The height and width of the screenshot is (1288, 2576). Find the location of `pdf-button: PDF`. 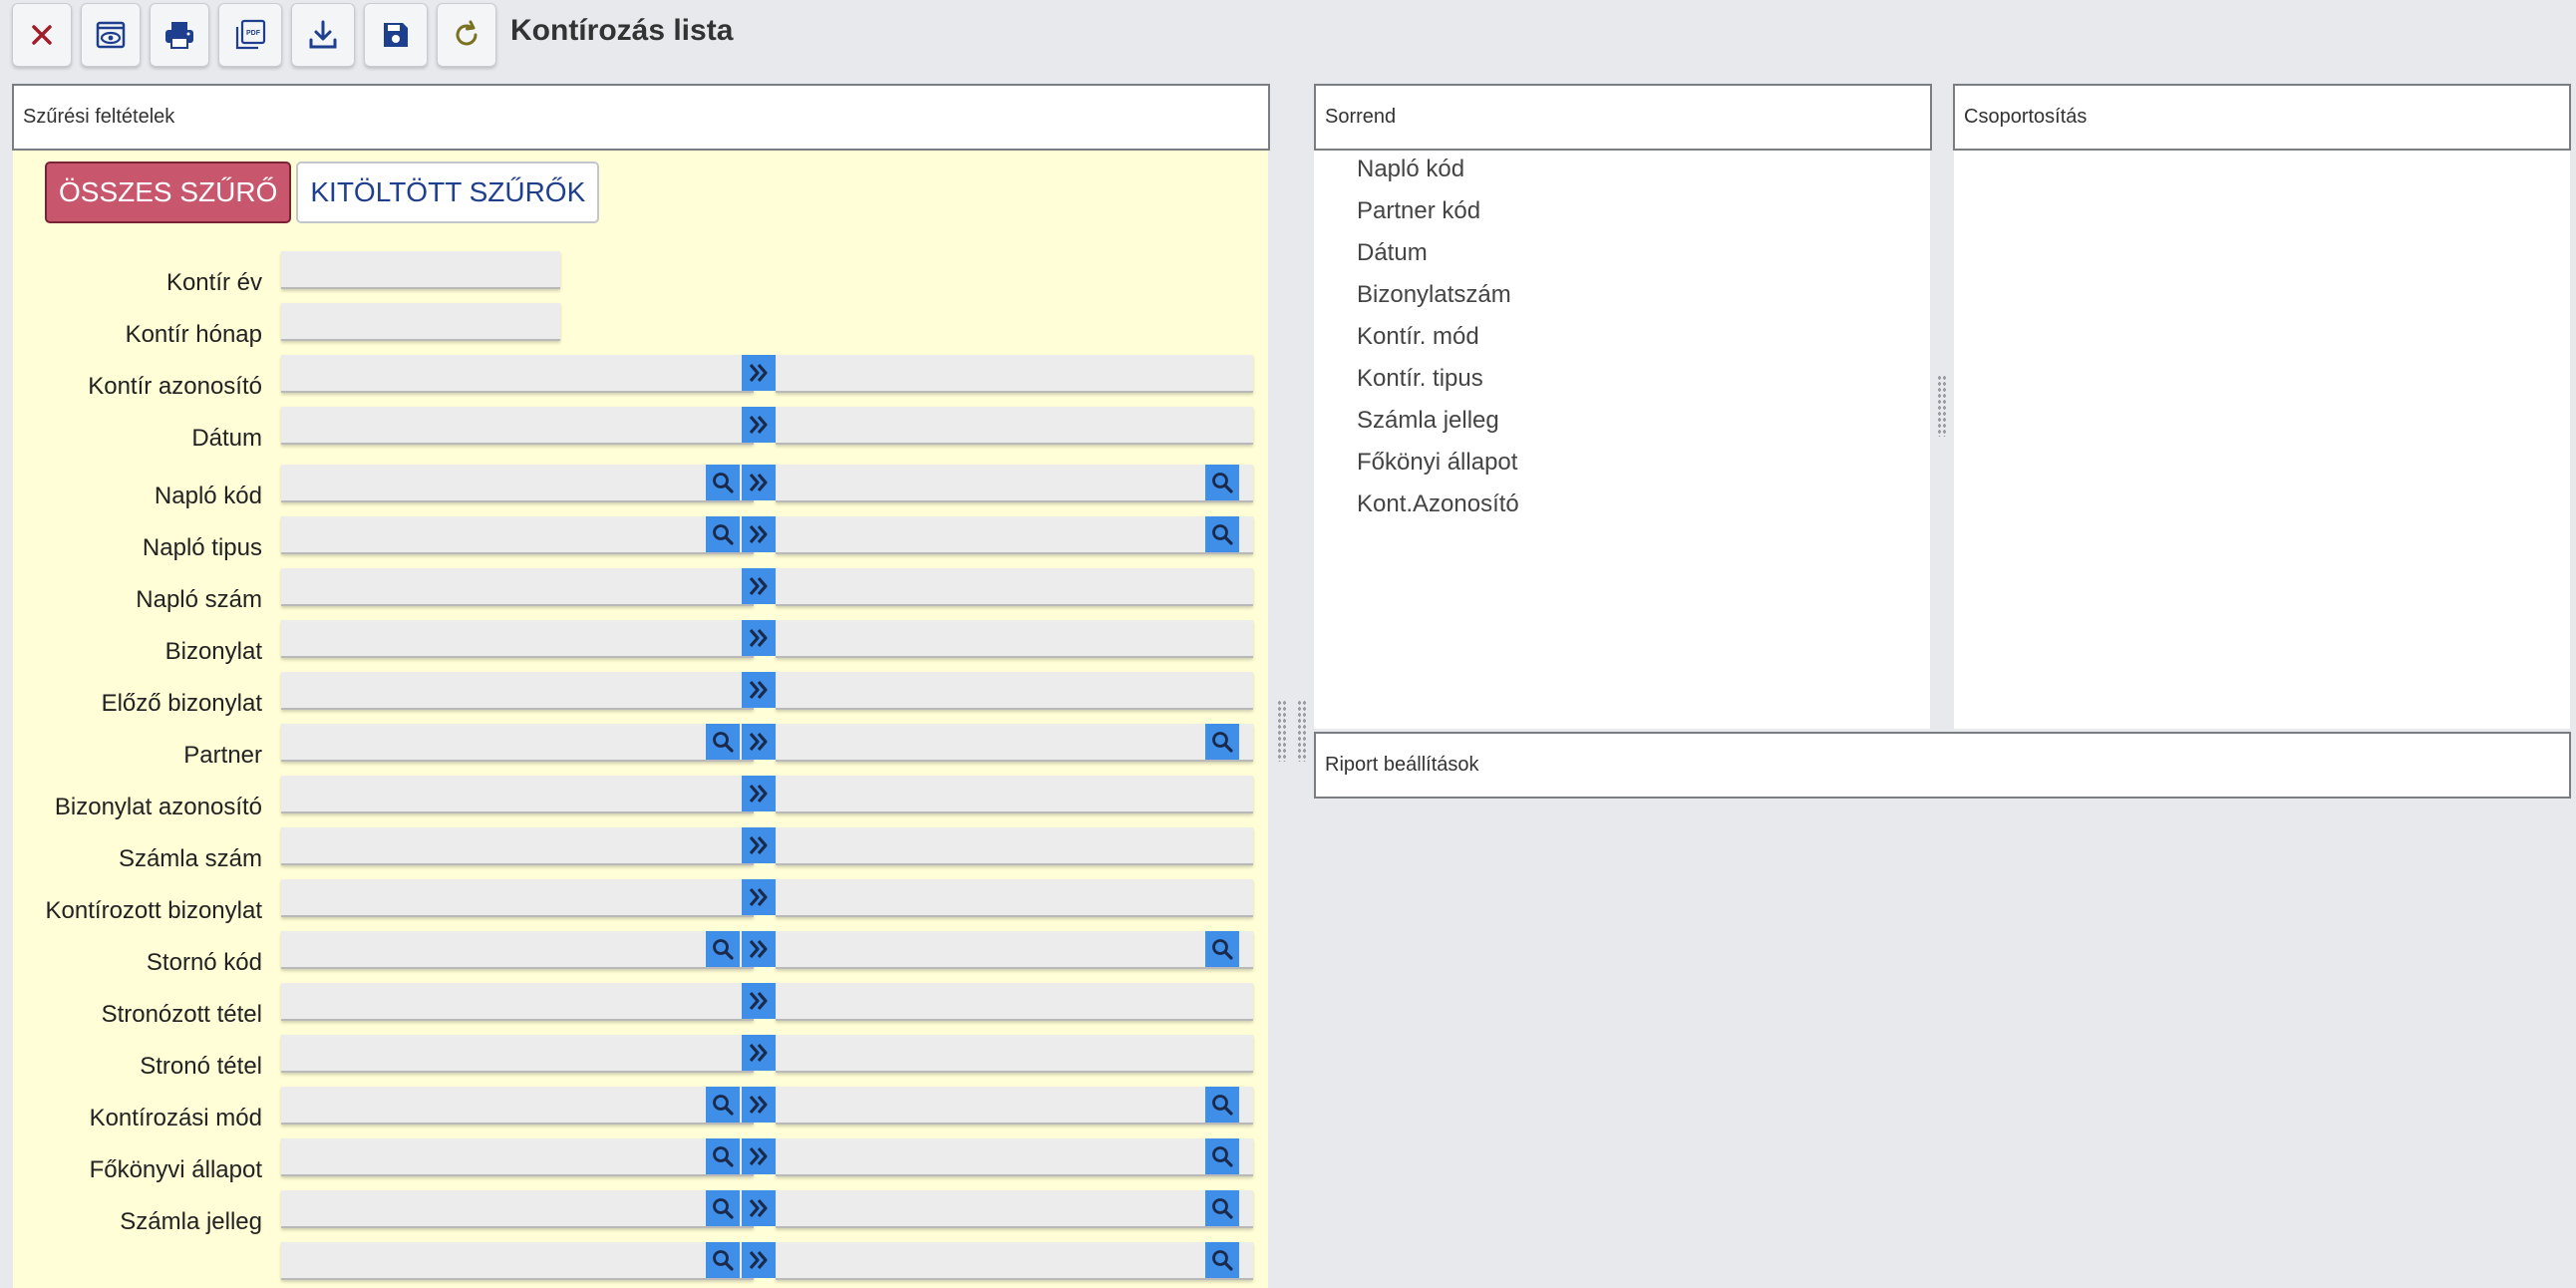

pdf-button: PDF is located at coordinates (250, 35).